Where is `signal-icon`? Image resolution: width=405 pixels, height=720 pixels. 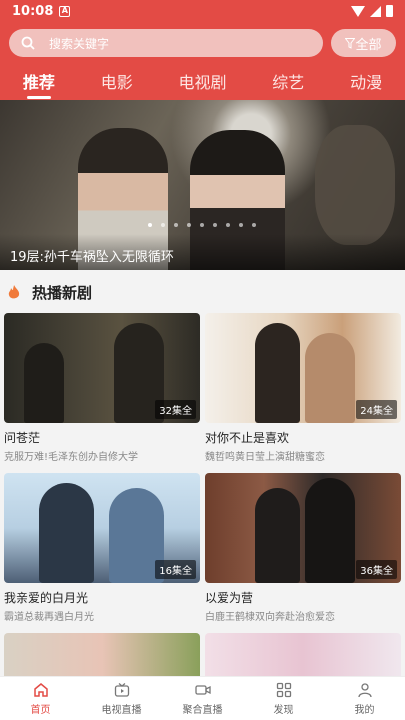 signal-icon is located at coordinates (375, 11).